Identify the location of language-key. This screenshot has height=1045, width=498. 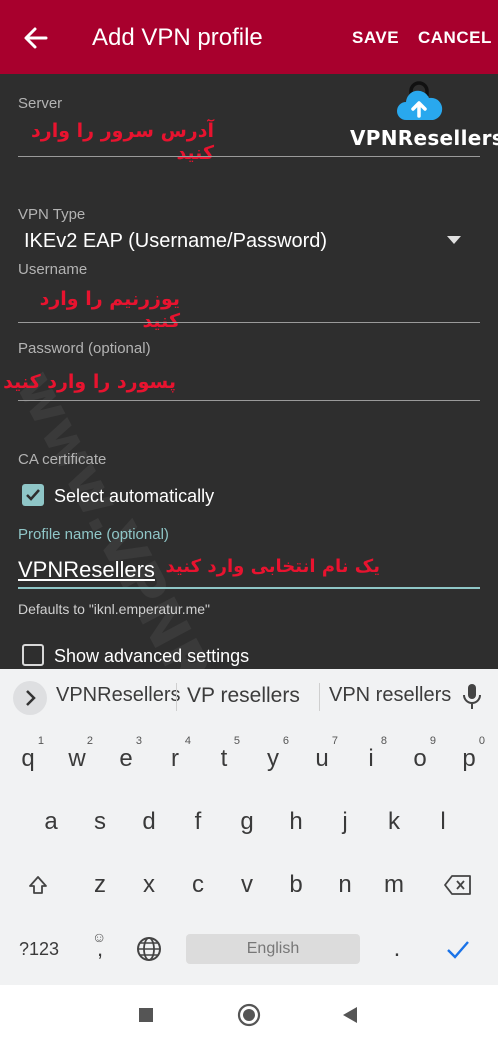
(149, 949).